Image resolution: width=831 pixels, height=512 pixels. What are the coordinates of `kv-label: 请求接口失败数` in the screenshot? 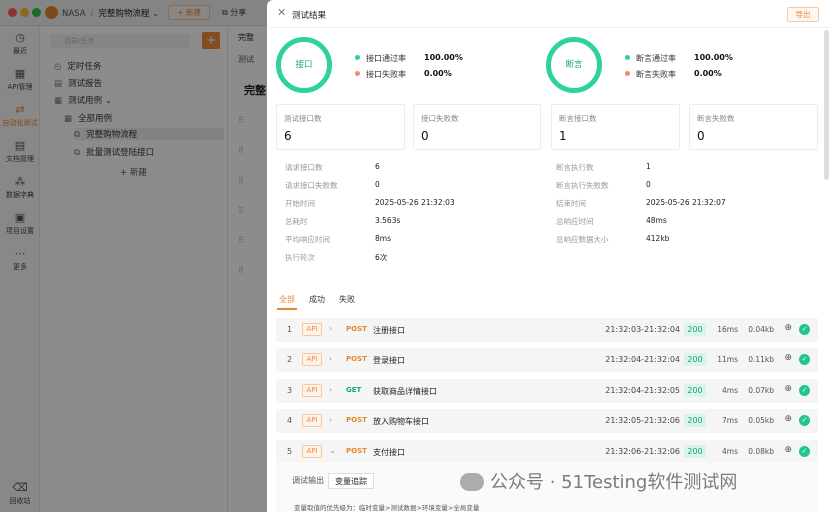 It's located at (311, 185).